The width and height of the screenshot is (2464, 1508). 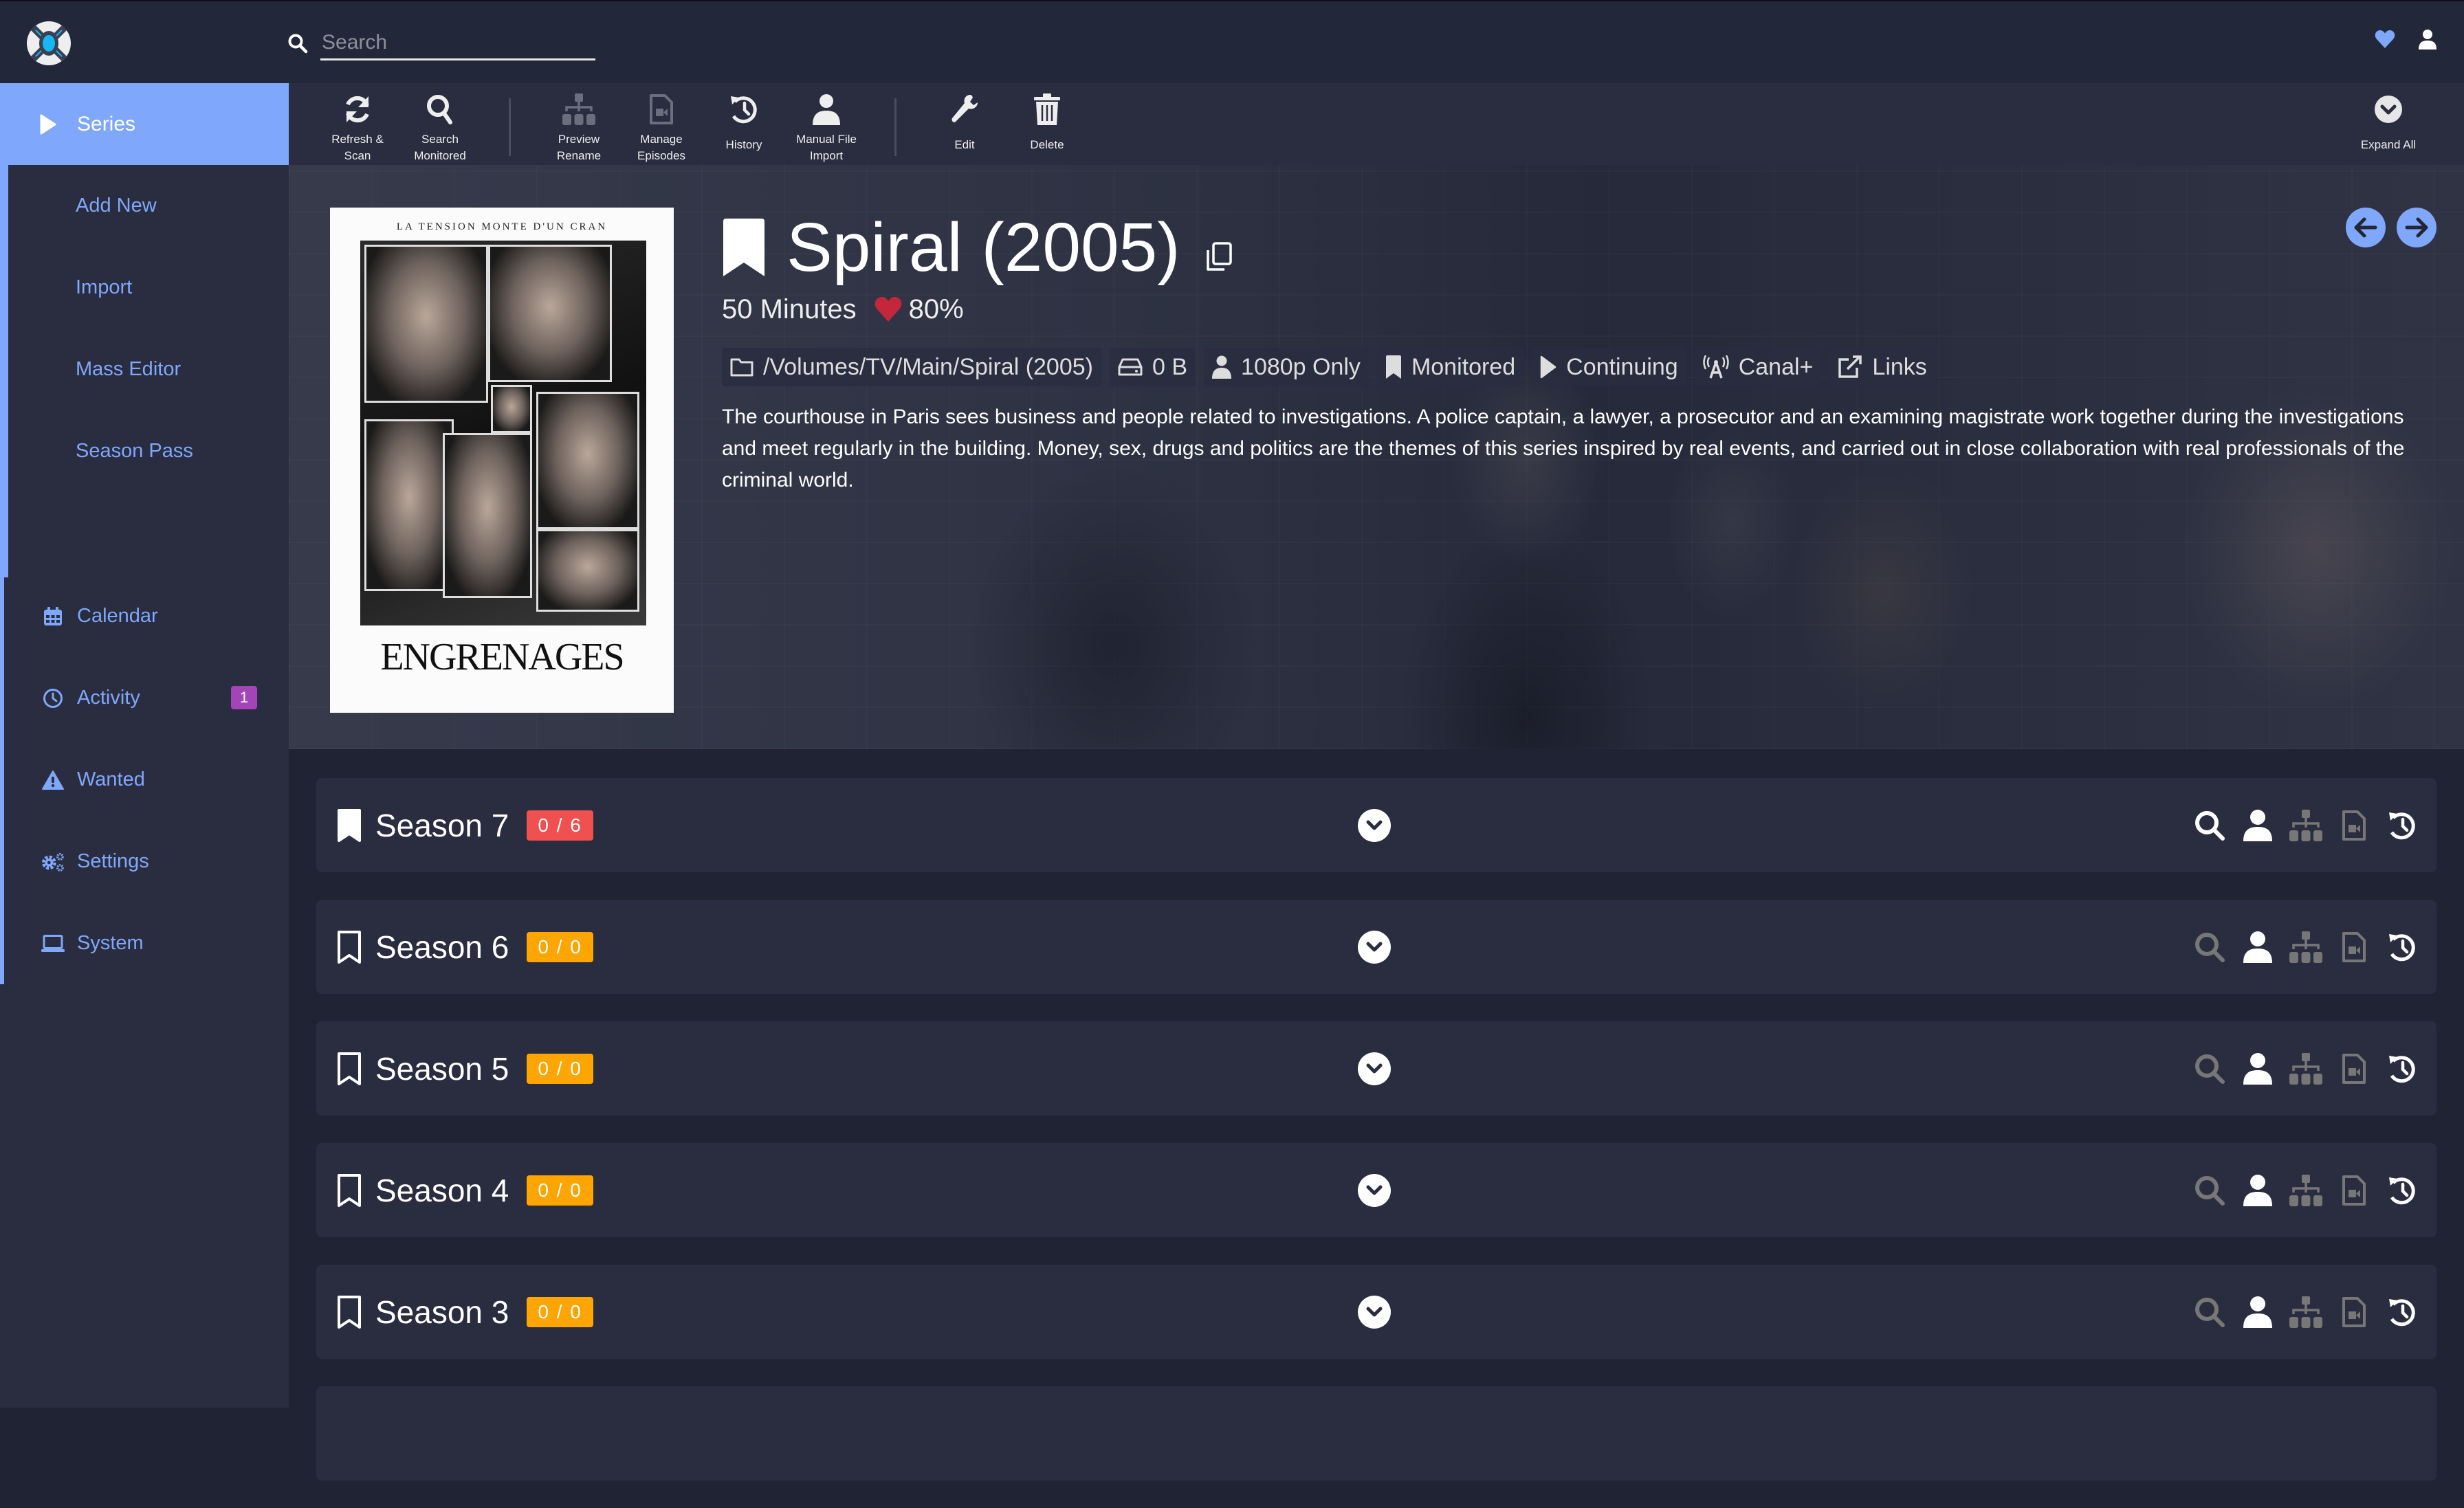 I want to click on toolbar-button-label: Manage Episodes, so click(x=661, y=147).